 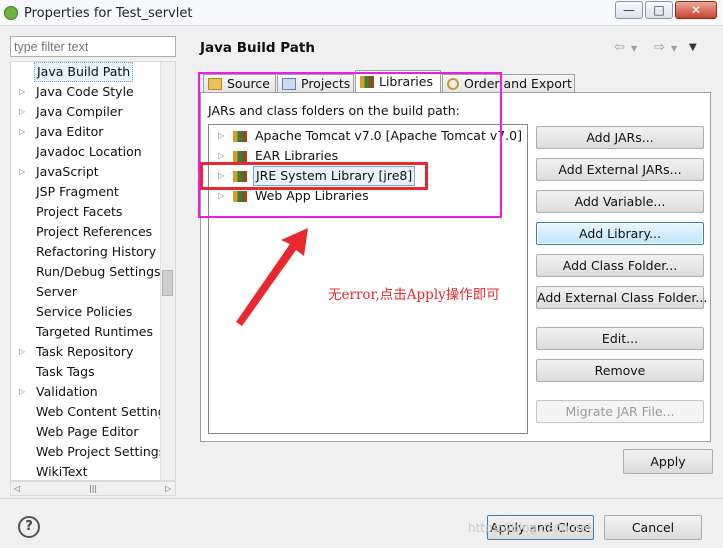 What do you see at coordinates (659, 47) in the screenshot?
I see `forward-arrow-icon: ⇨` at bounding box center [659, 47].